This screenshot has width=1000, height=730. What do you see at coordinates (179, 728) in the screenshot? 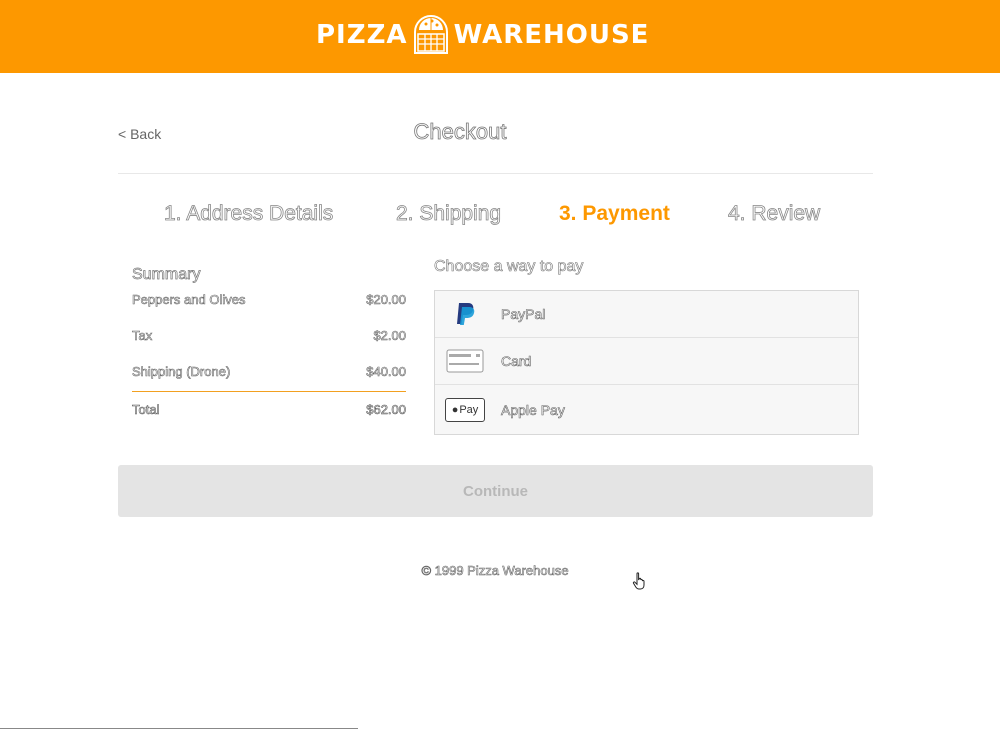
I see `bottom-divider` at bounding box center [179, 728].